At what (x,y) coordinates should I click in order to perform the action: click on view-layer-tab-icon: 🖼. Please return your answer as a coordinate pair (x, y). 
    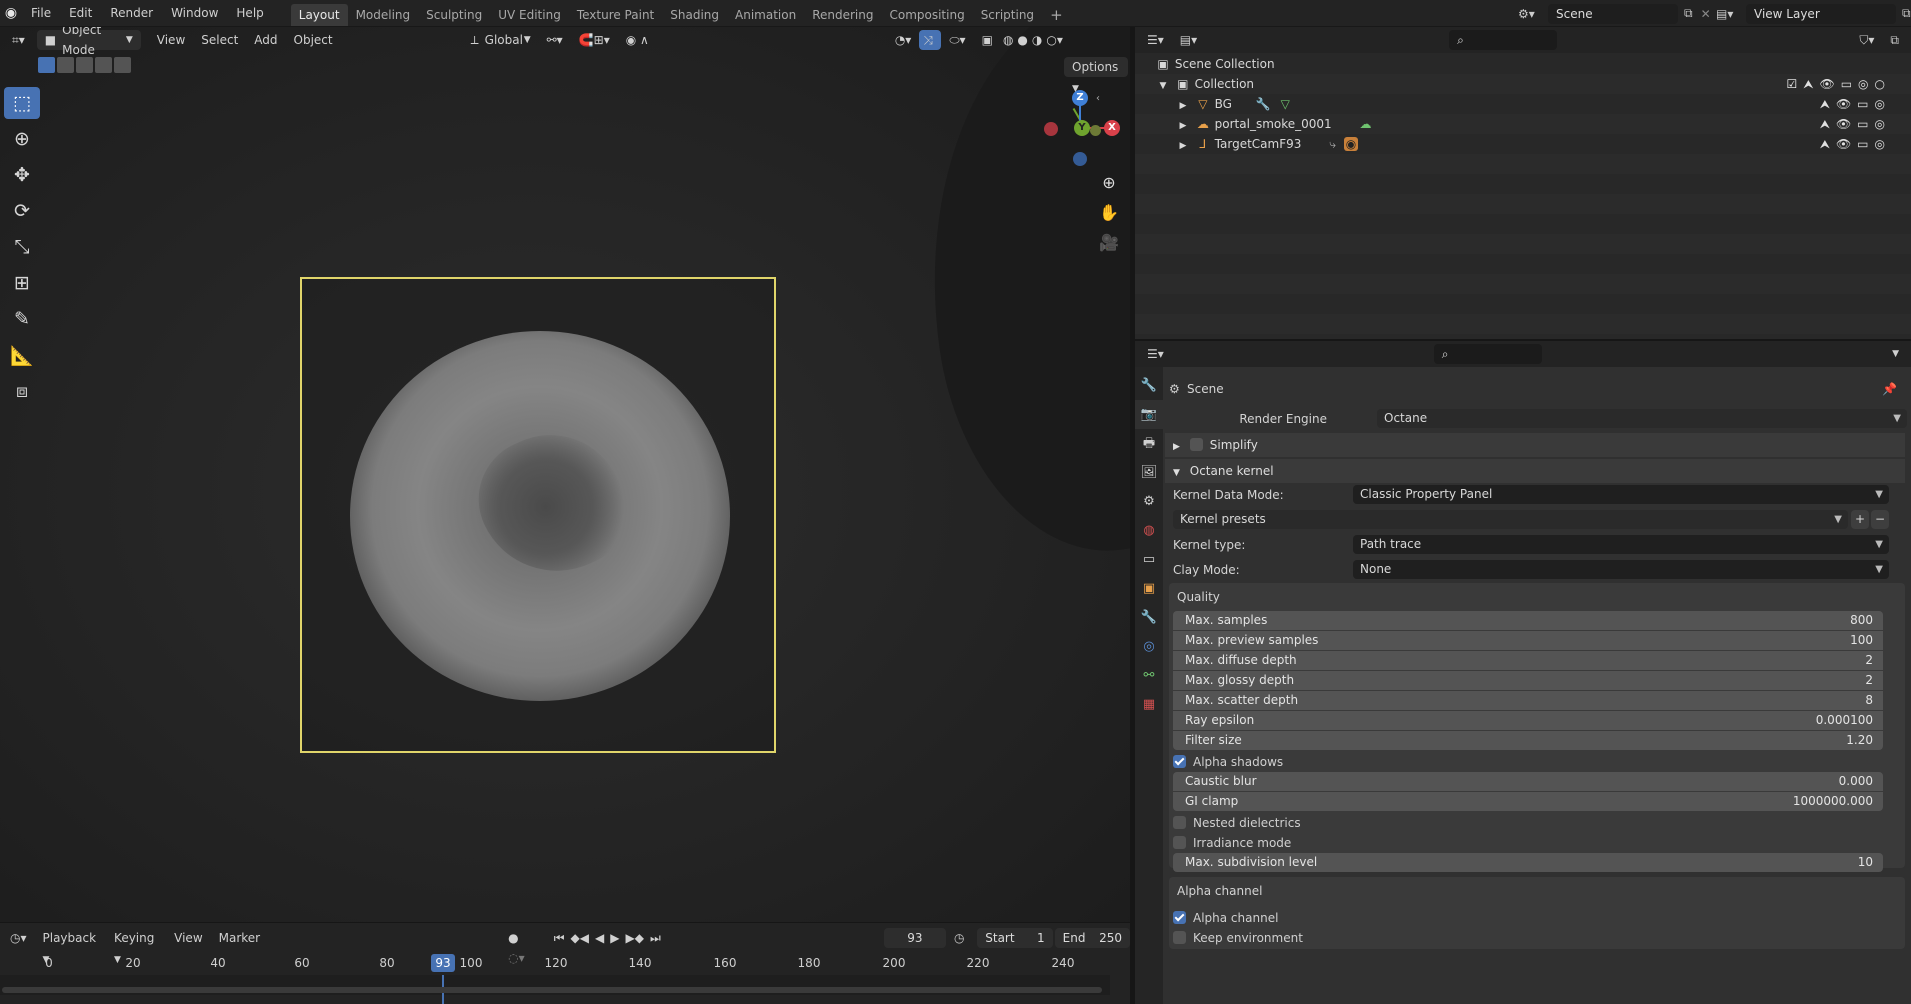
    Looking at the image, I should click on (1149, 472).